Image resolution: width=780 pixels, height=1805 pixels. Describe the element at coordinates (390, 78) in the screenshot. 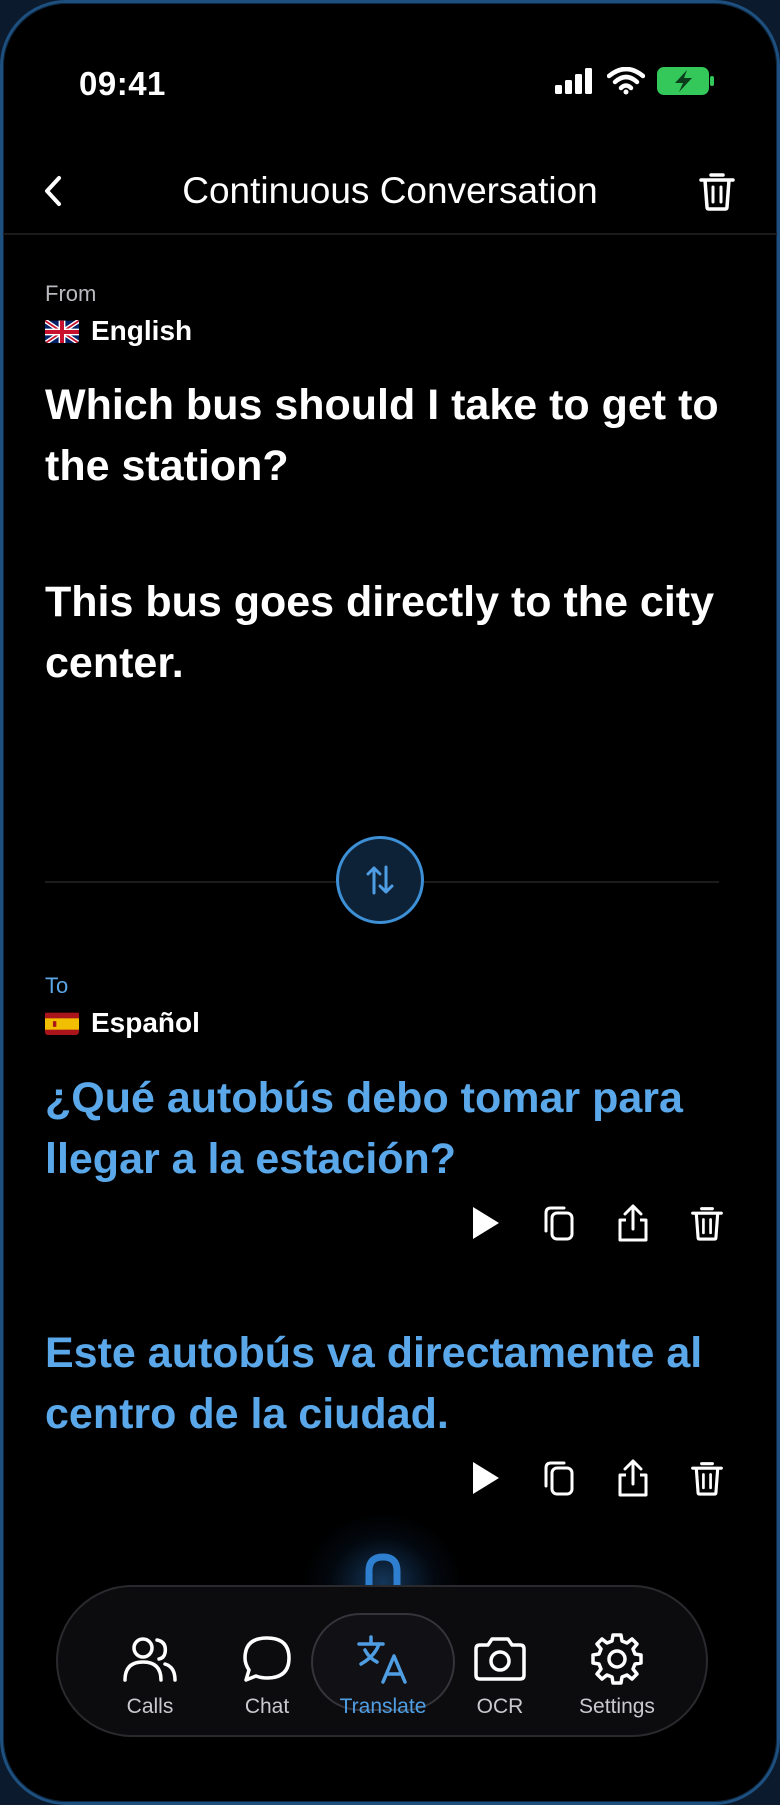

I see `status-bar: 09:41` at that location.